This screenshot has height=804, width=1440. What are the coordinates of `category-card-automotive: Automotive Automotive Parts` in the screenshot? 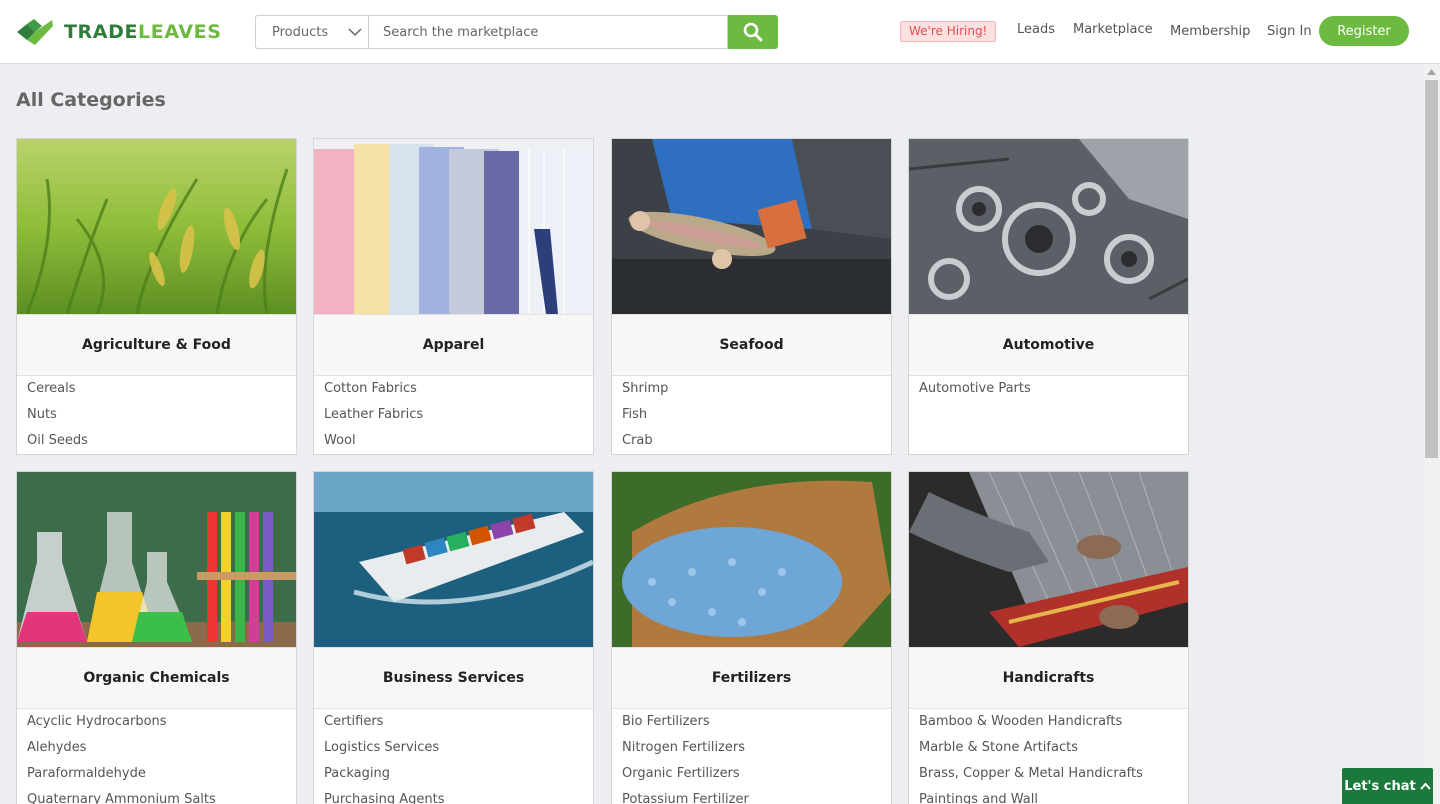 It's located at (1048, 296).